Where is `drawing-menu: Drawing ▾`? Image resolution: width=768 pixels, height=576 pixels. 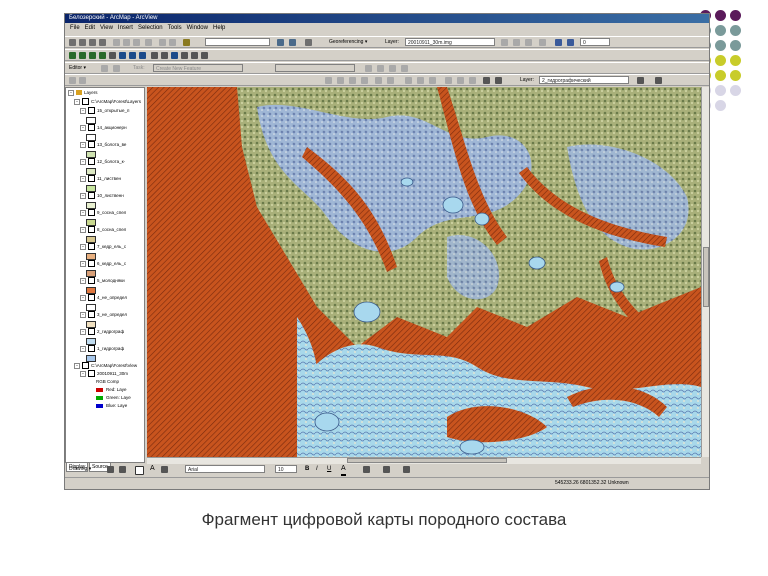 drawing-menu: Drawing ▾ is located at coordinates (80, 469).